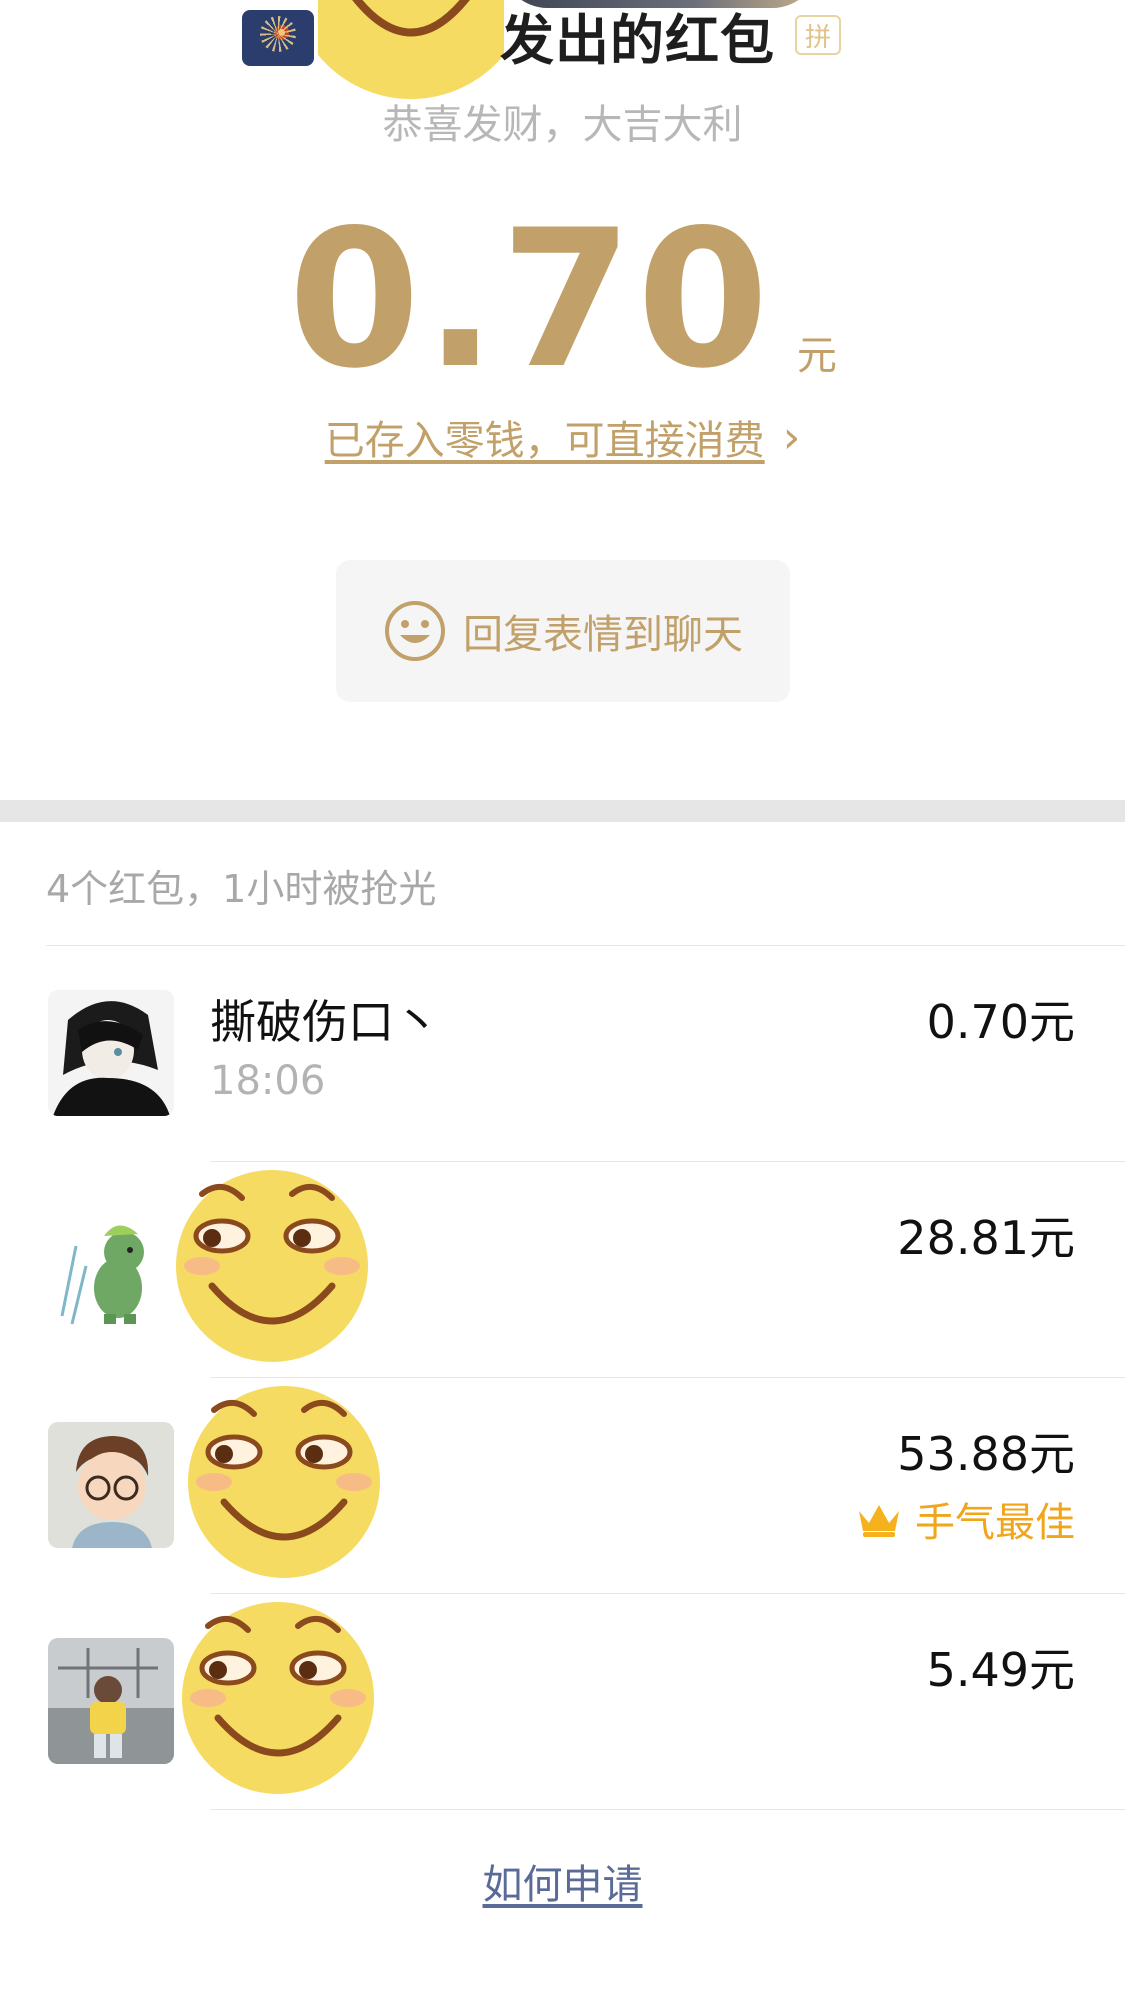  I want to click on saved-to-wallet-label: 已存入零钱，可直接消费, so click(544, 441).